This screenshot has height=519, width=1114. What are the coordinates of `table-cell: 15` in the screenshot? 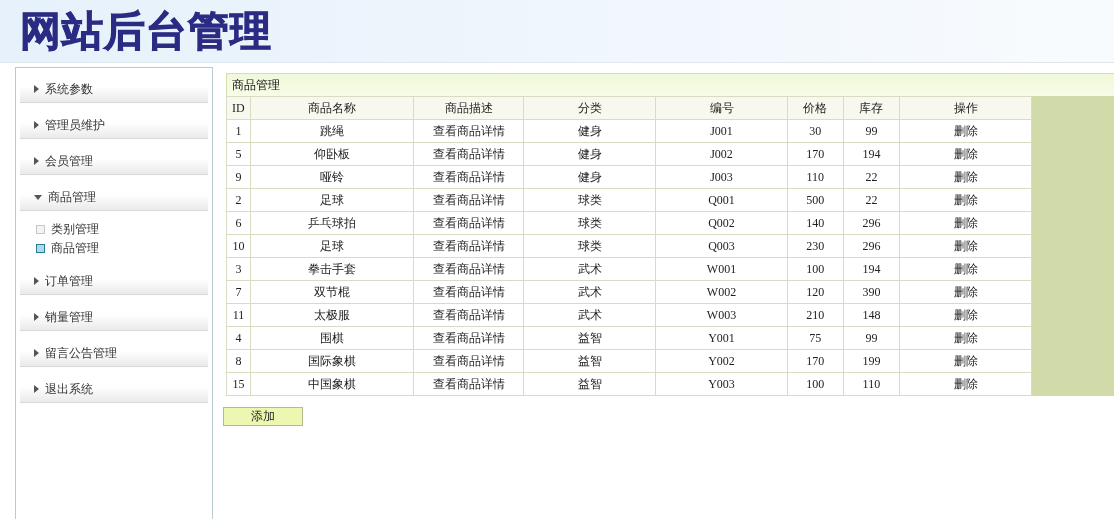 It's located at (238, 384).